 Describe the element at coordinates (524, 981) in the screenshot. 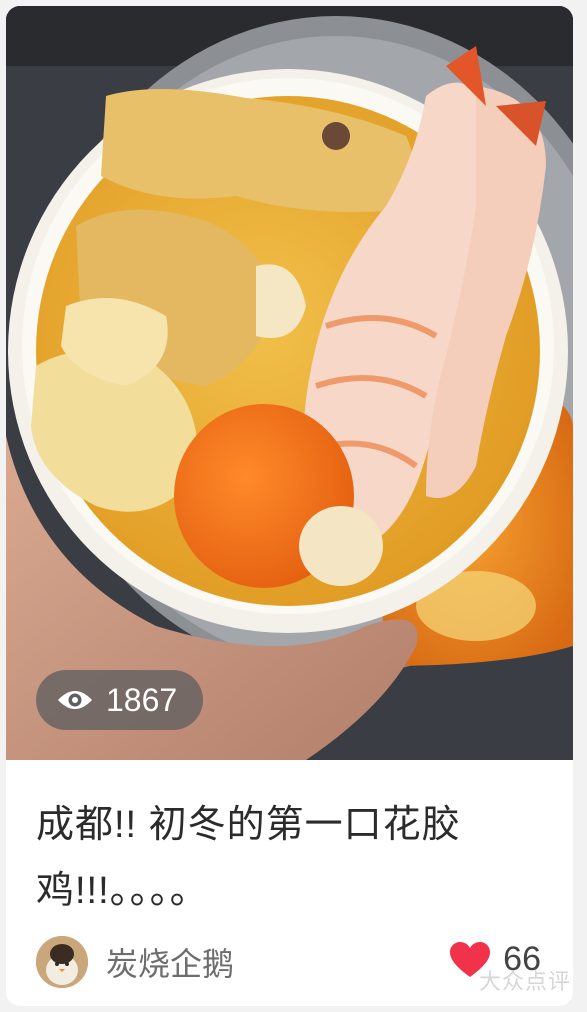

I see `watermark: 大众点评` at that location.